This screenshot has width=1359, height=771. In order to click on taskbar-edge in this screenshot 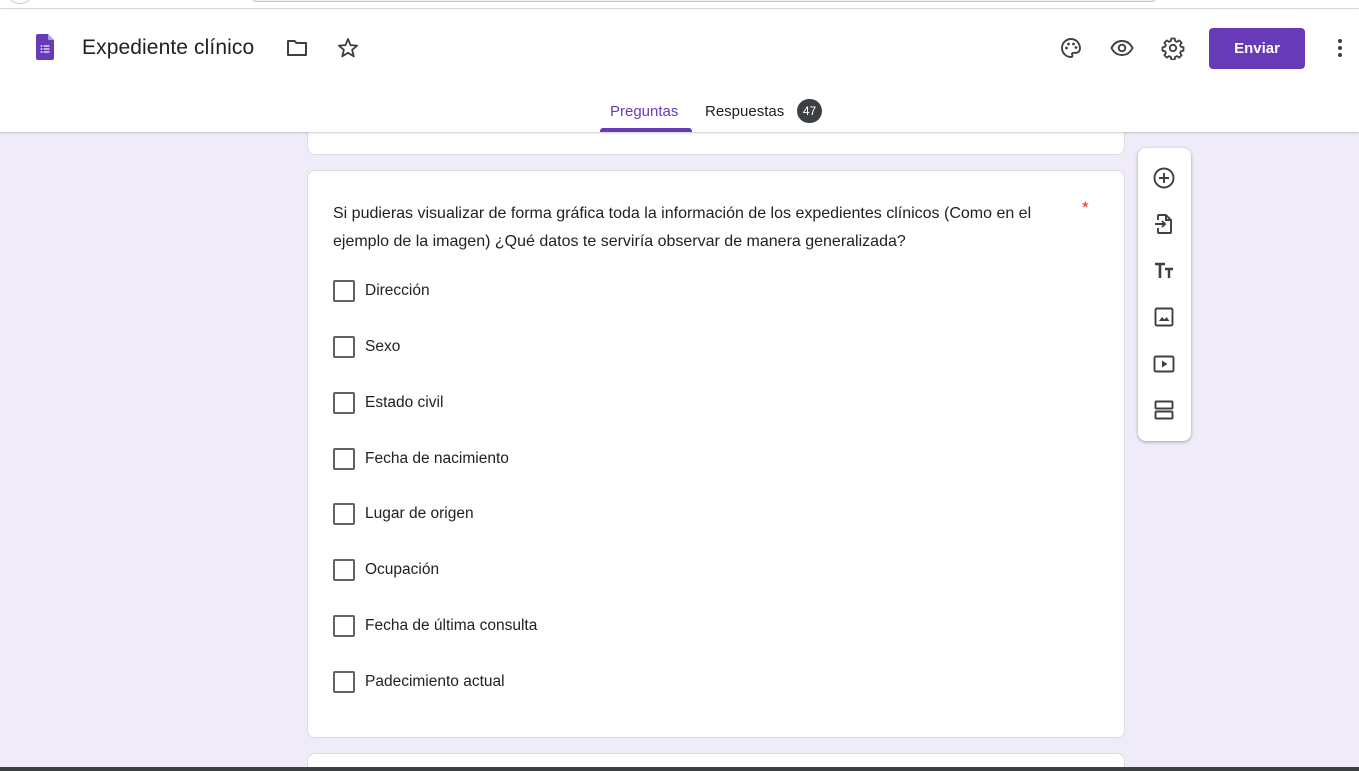, I will do `click(679, 769)`.